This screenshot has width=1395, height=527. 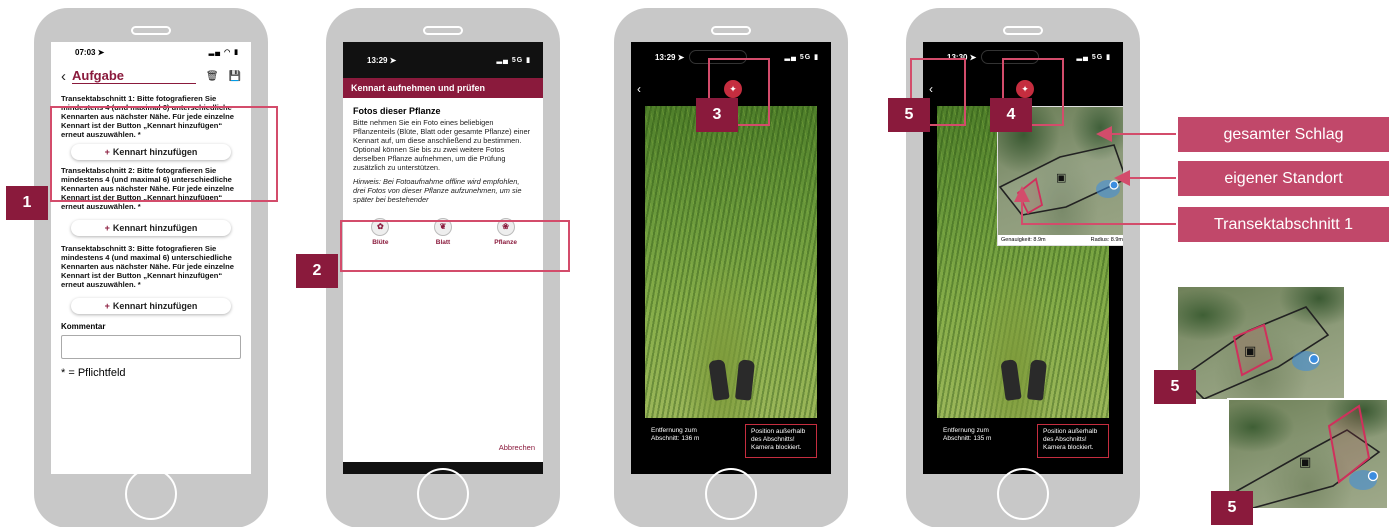 I want to click on step-badge-4: 4, so click(x=1011, y=115).